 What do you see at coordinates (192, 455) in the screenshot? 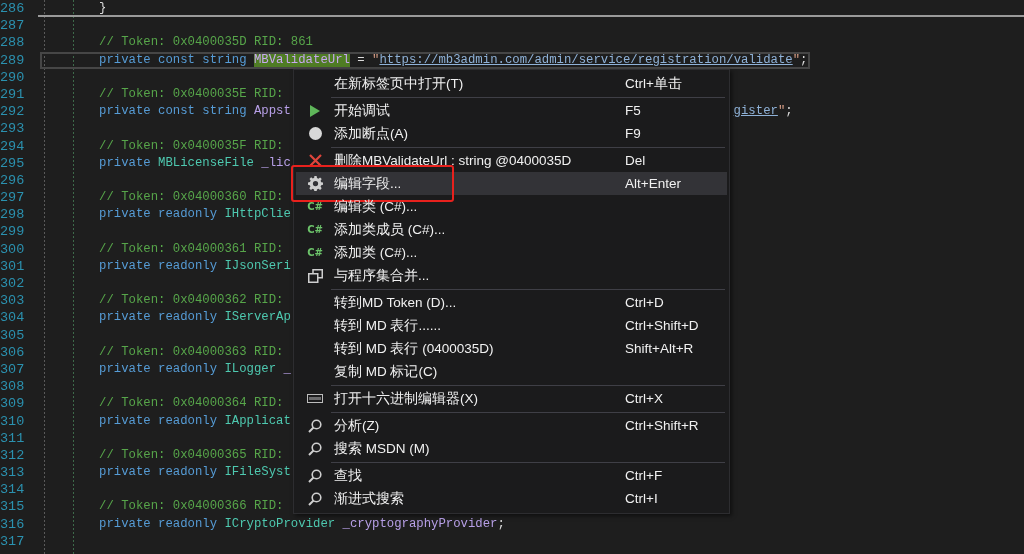
I see `code-line: // Token: 0x04000365 RID:` at bounding box center [192, 455].